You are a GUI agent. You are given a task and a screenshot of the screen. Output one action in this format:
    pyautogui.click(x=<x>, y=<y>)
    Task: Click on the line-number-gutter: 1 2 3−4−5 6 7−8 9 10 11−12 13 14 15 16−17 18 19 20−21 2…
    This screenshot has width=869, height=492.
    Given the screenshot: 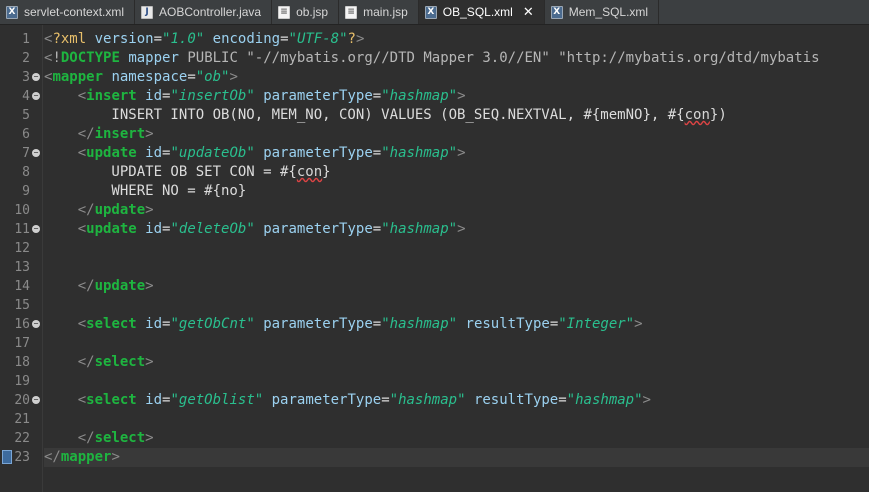 What is the action you would take?
    pyautogui.click(x=21, y=258)
    